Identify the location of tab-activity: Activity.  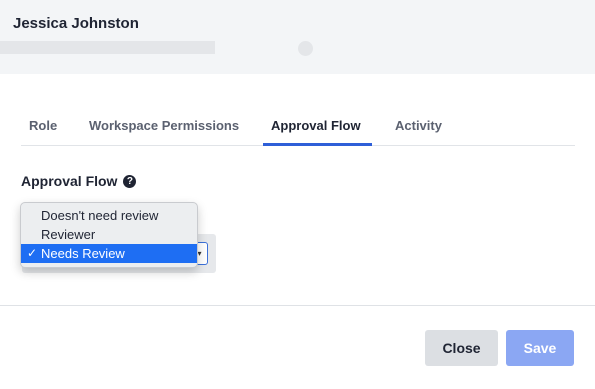
(418, 125).